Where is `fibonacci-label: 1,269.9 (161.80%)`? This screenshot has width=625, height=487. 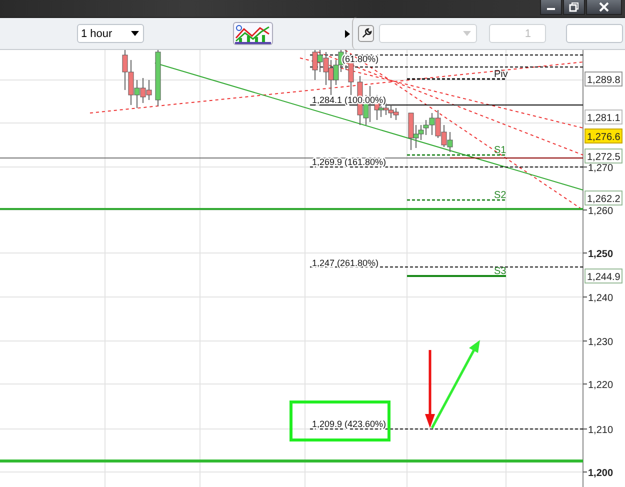 fibonacci-label: 1,269.9 (161.80%) is located at coordinates (349, 162).